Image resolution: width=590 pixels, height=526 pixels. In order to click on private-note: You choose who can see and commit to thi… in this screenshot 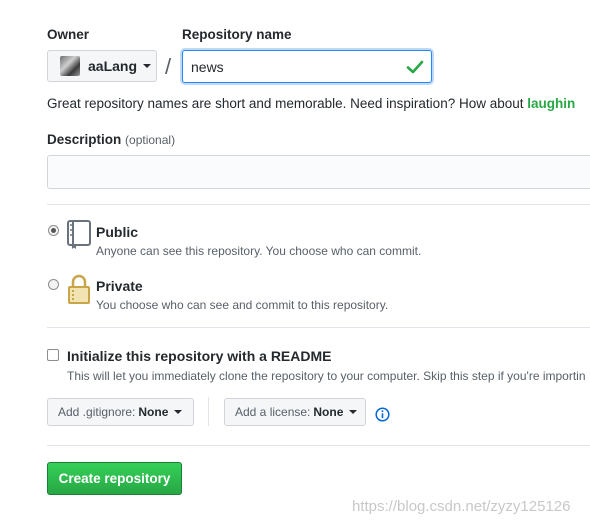, I will do `click(242, 305)`.